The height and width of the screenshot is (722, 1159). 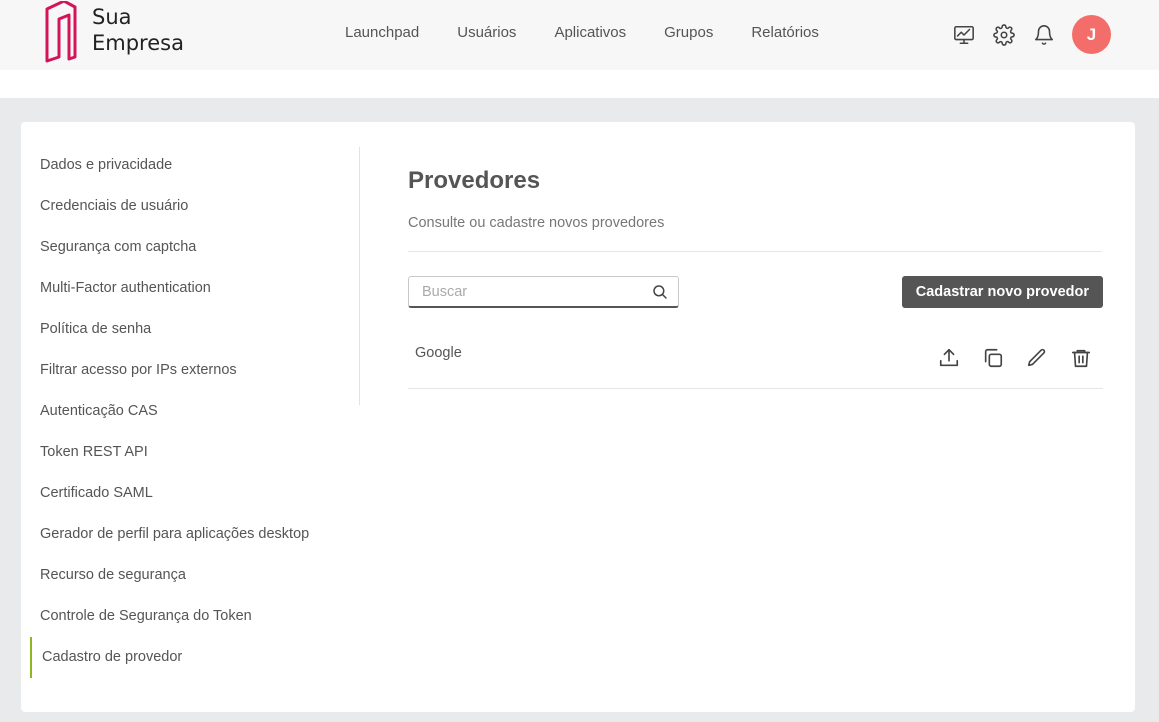 I want to click on company-name: Sua Empresa, so click(x=147, y=30).